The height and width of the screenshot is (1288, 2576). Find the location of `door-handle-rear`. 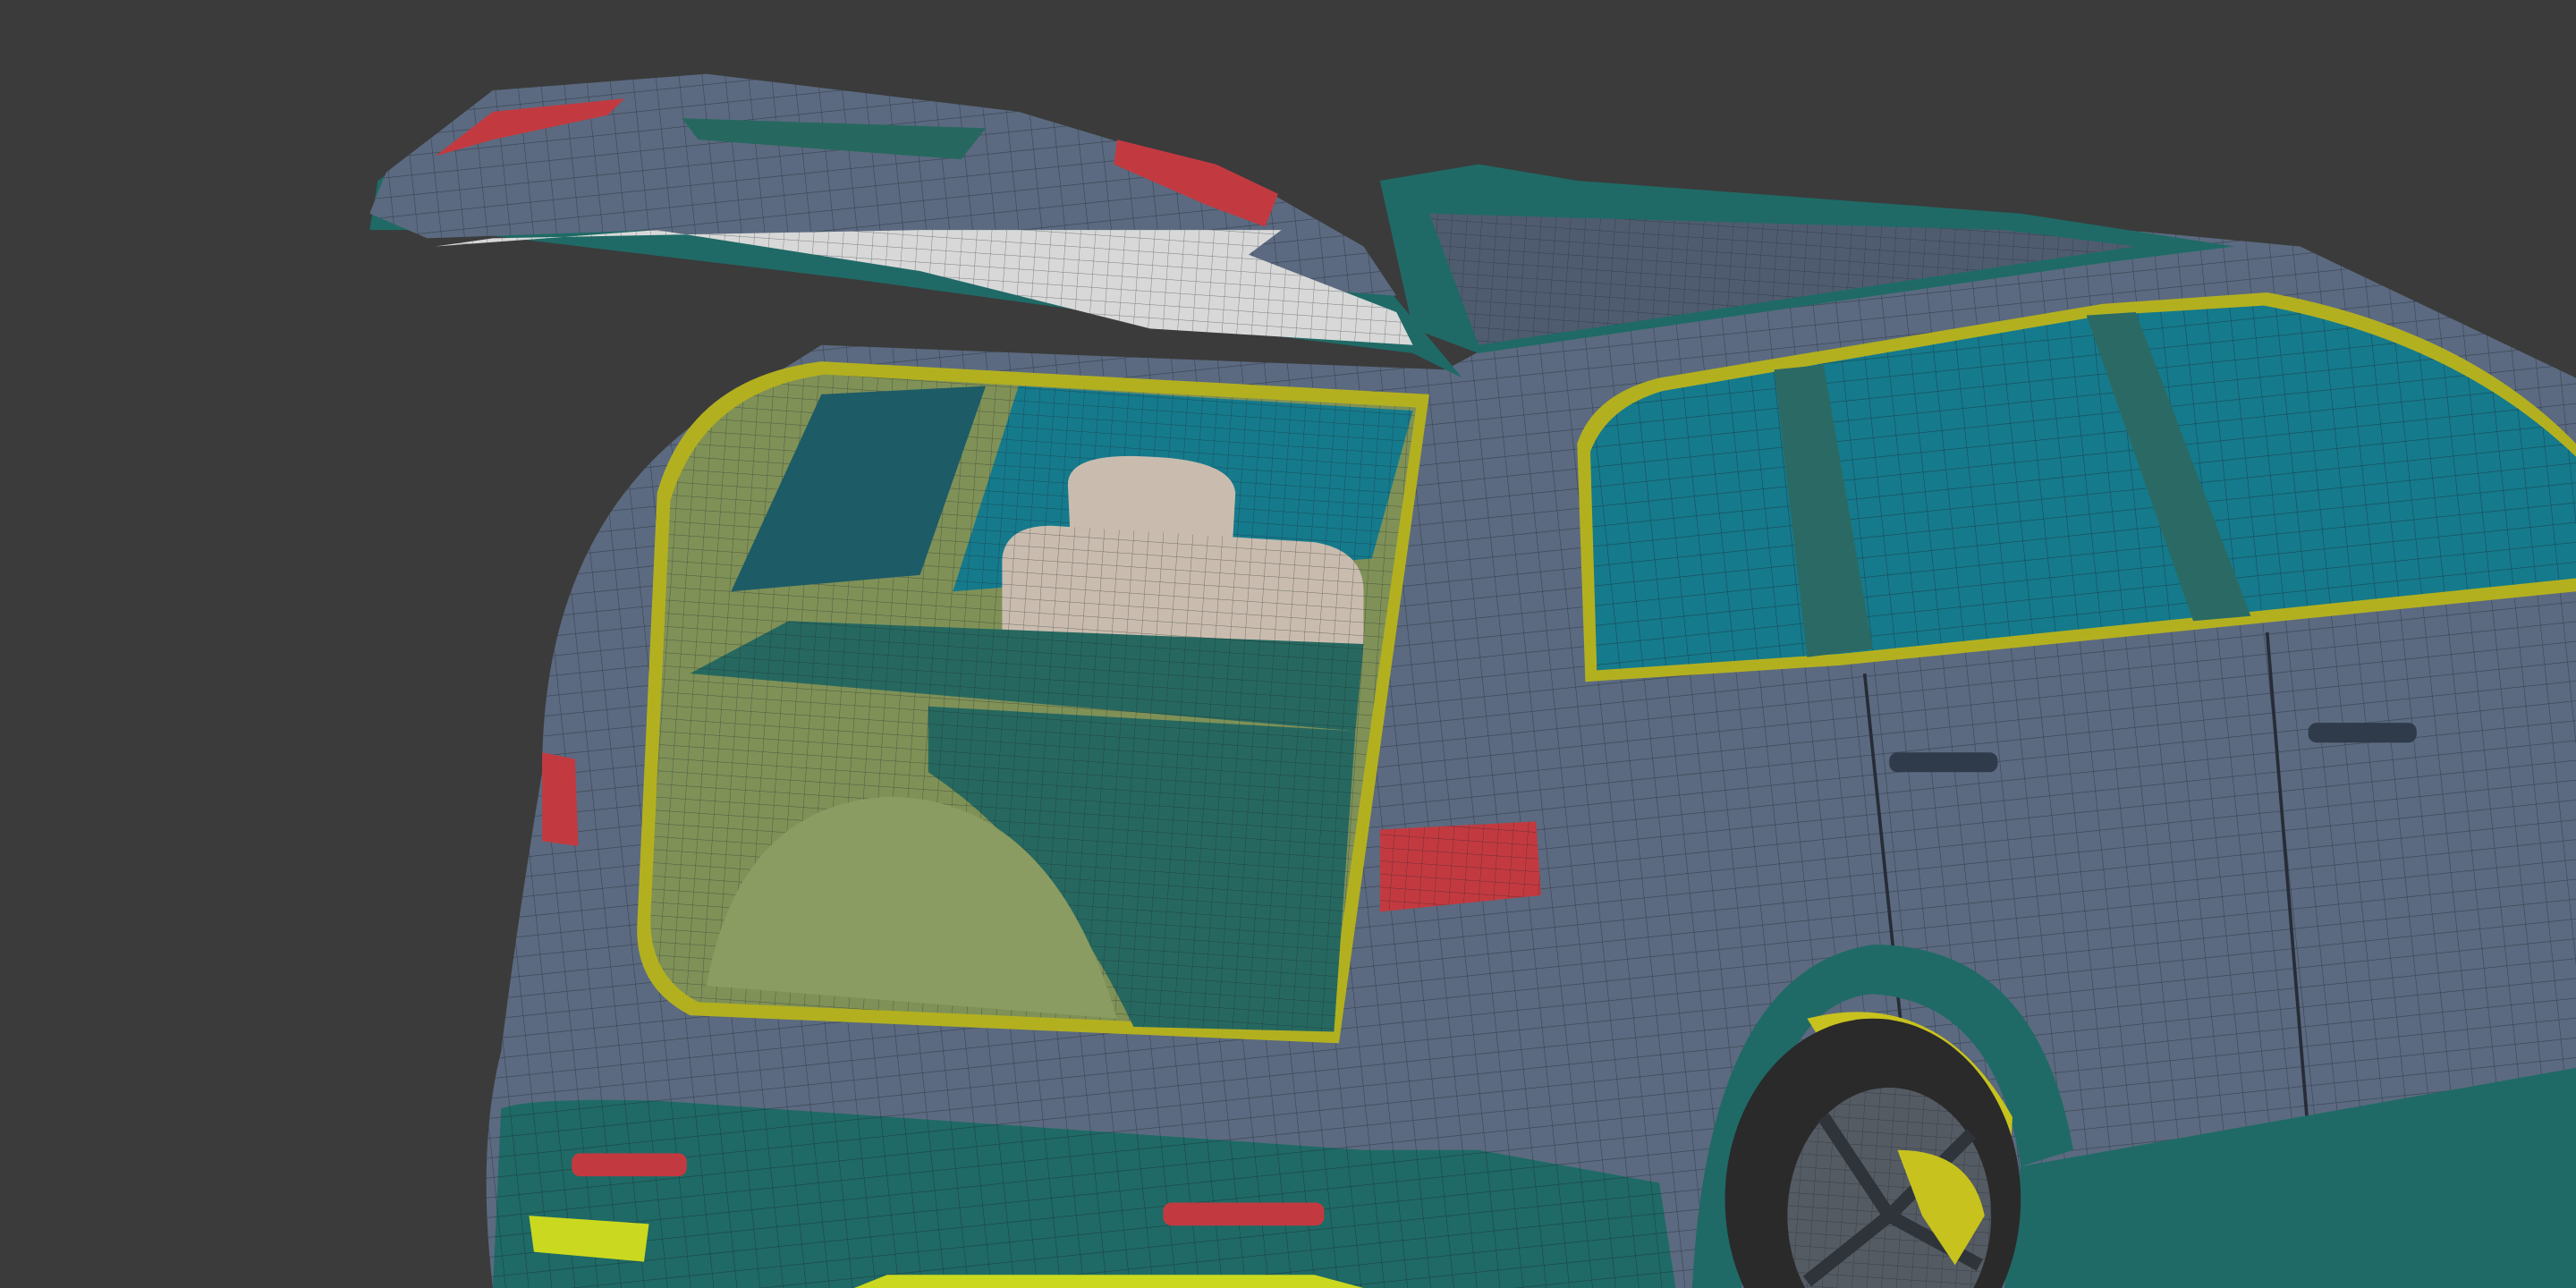

door-handle-rear is located at coordinates (2362, 733).